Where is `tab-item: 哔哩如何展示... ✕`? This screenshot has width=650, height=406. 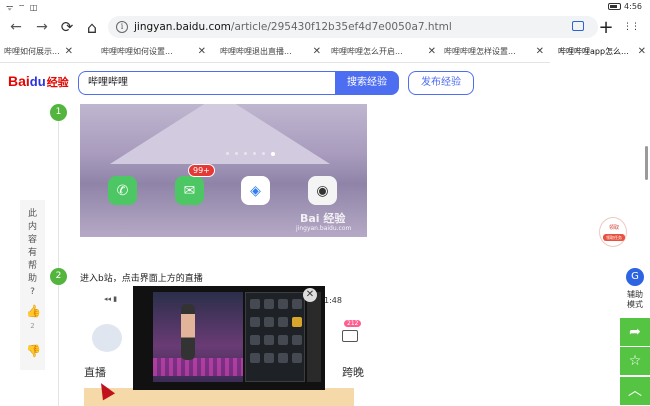 tab-item: 哔哩如何展示... ✕ is located at coordinates (38, 52).